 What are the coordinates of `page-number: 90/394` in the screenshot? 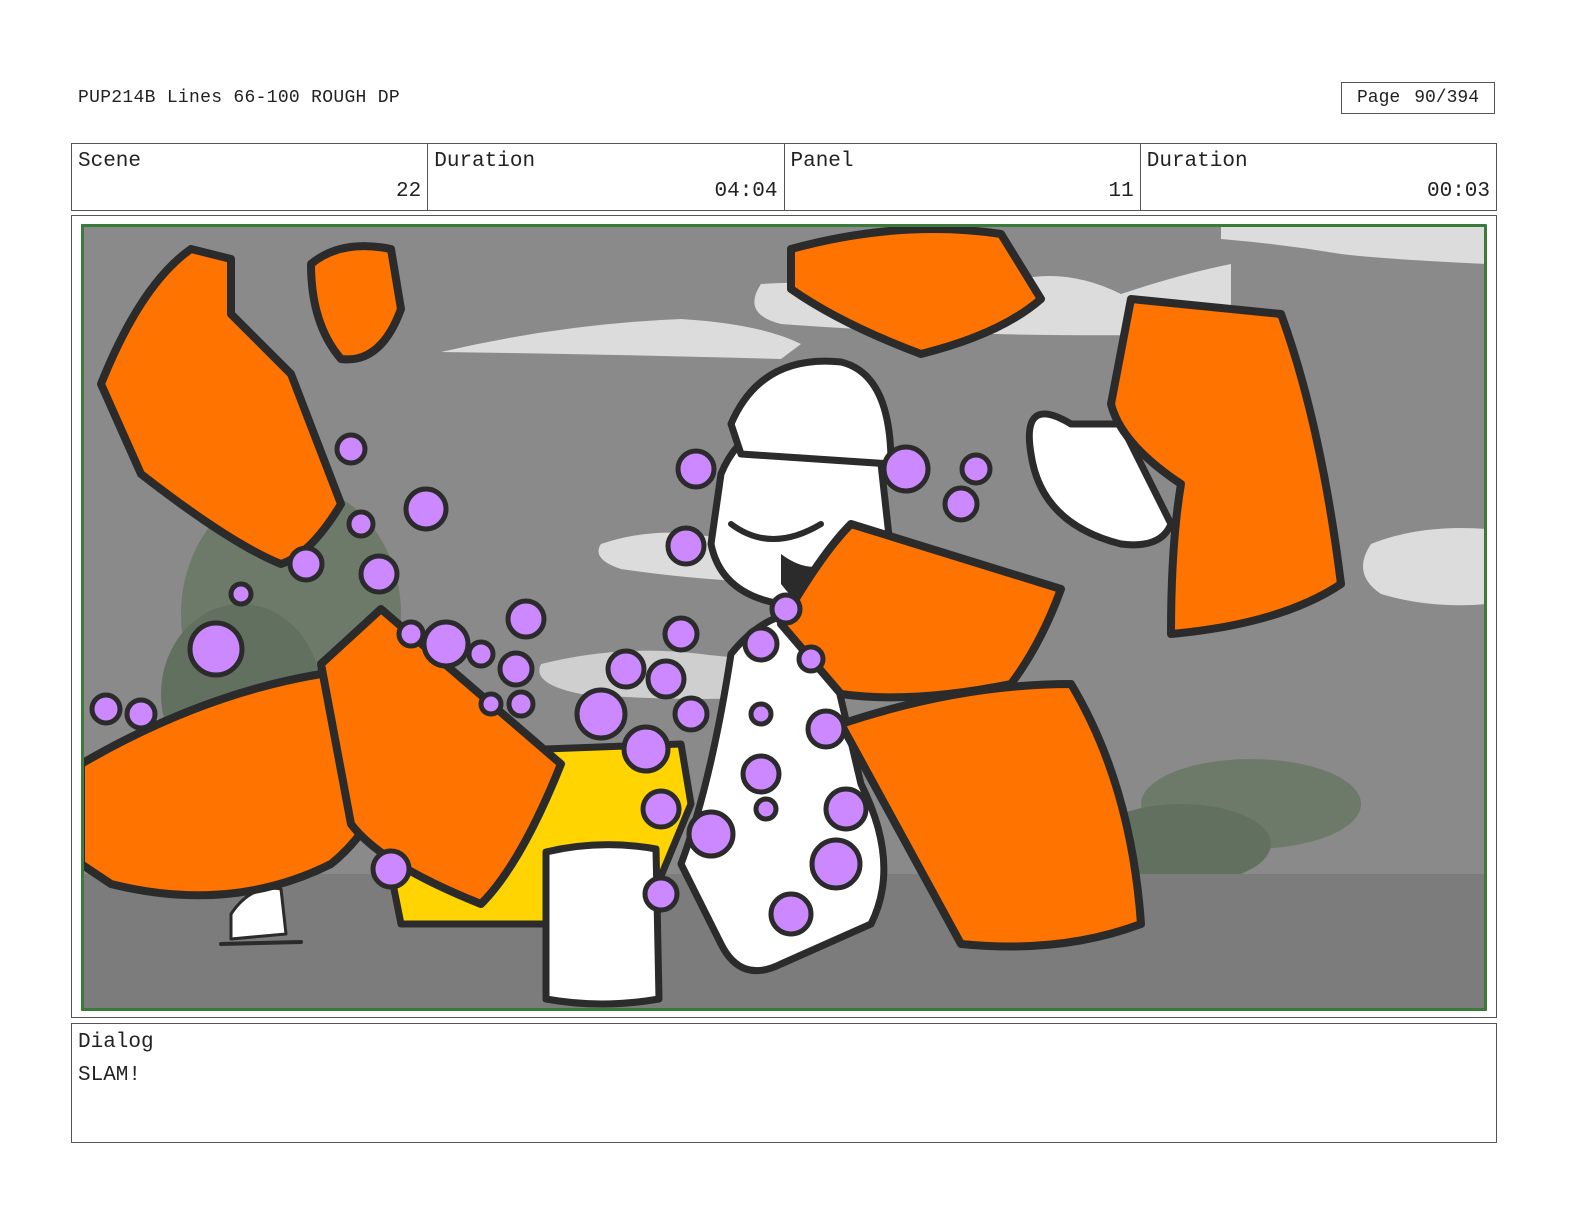 It's located at (1447, 98).